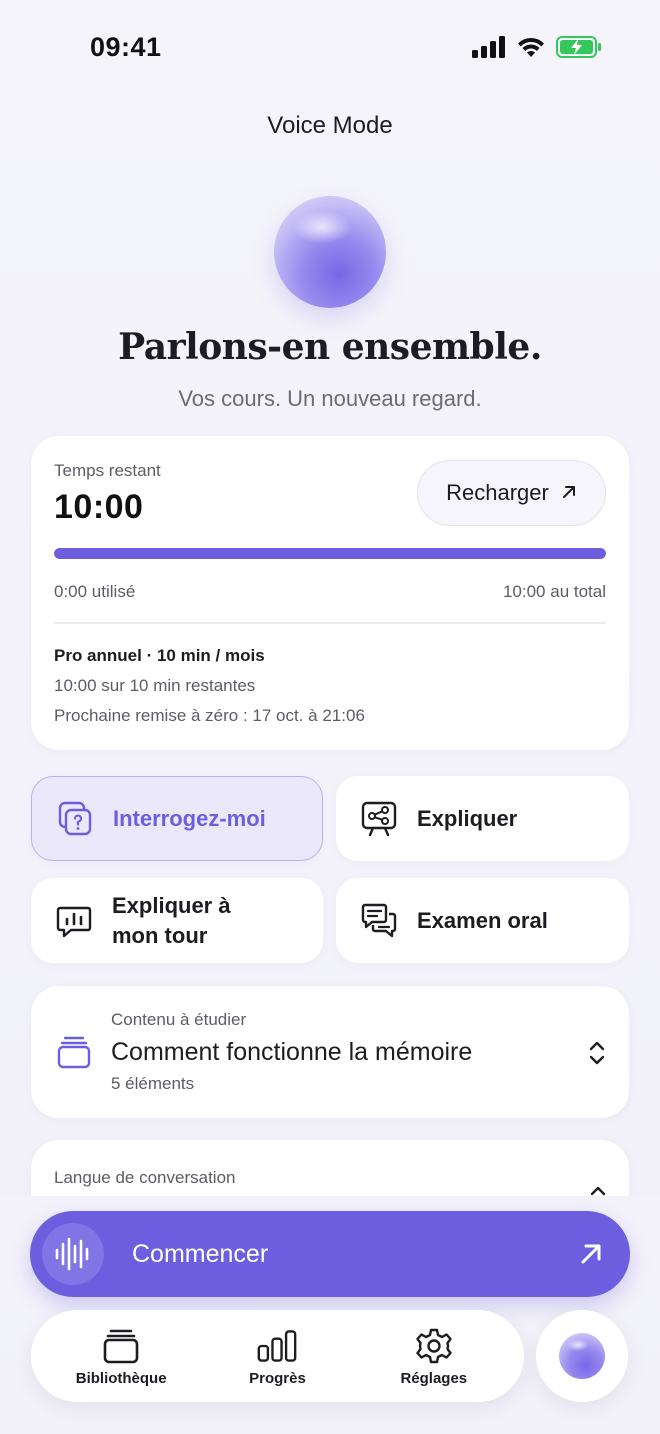 This screenshot has width=660, height=1434. I want to click on recharge-label: Recharger, so click(497, 492).